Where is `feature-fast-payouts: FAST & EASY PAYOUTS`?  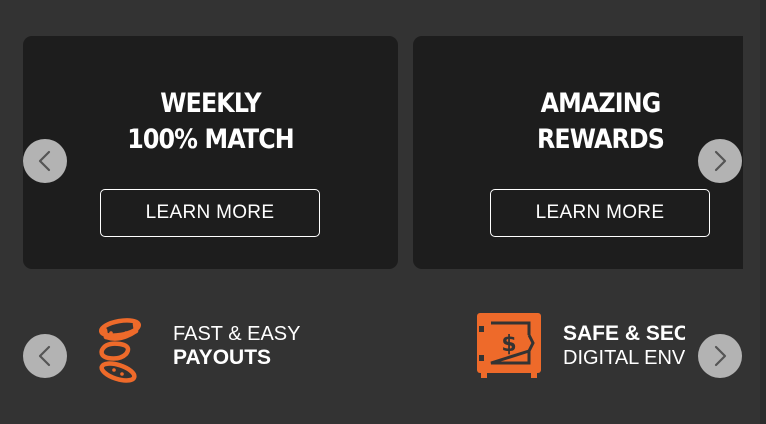
feature-fast-payouts: FAST & EASY PAYOUTS is located at coordinates (270, 350).